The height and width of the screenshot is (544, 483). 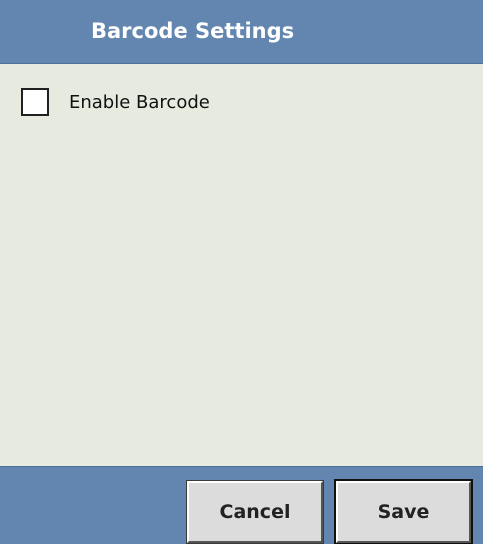 What do you see at coordinates (193, 31) in the screenshot?
I see `window-title: Barcode Settings` at bounding box center [193, 31].